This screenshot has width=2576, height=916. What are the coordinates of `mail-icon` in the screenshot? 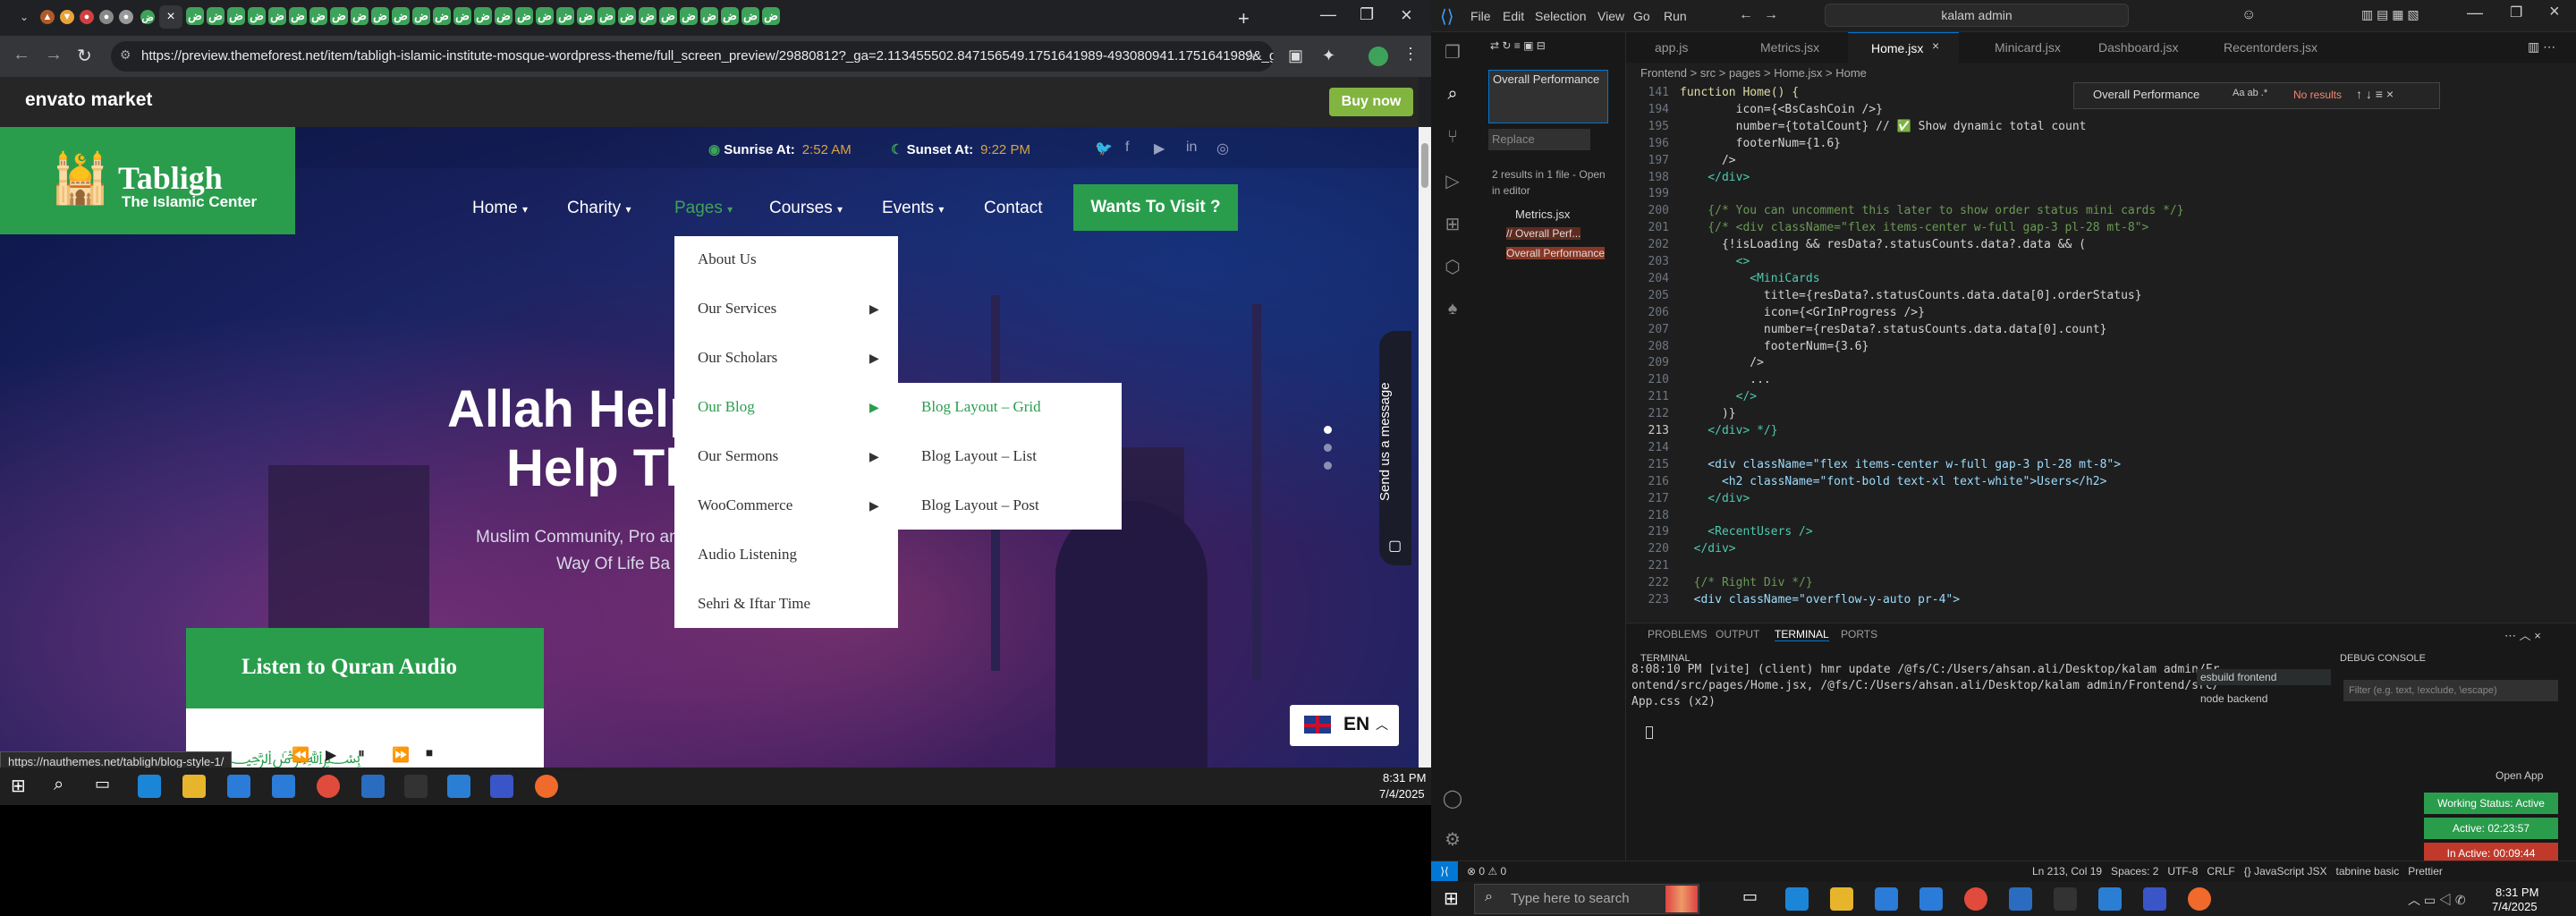 It's located at (1931, 899).